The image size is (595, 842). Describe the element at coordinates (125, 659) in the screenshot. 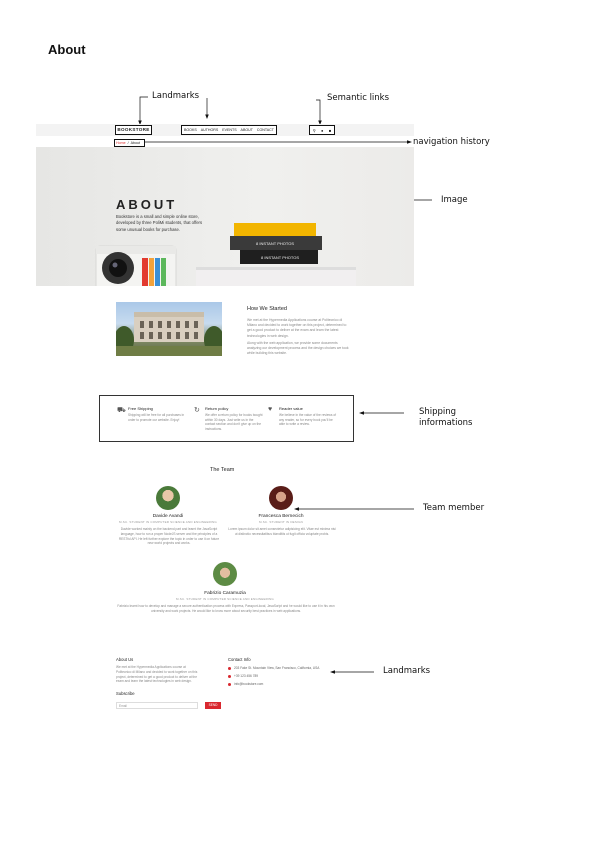

I see `footer-about-title: About Us` at that location.